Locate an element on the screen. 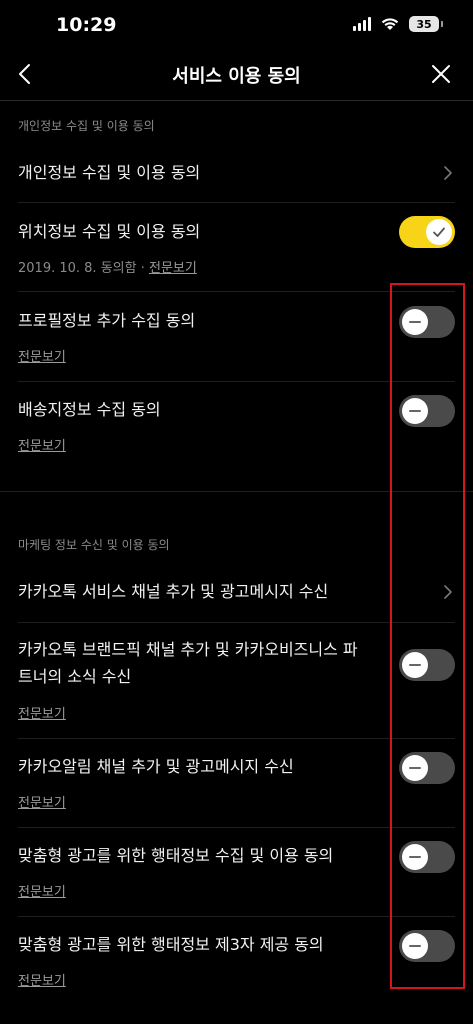 This screenshot has width=473, height=1024. row-title: 프로필정보 추가 수집 동의 is located at coordinates (107, 320).